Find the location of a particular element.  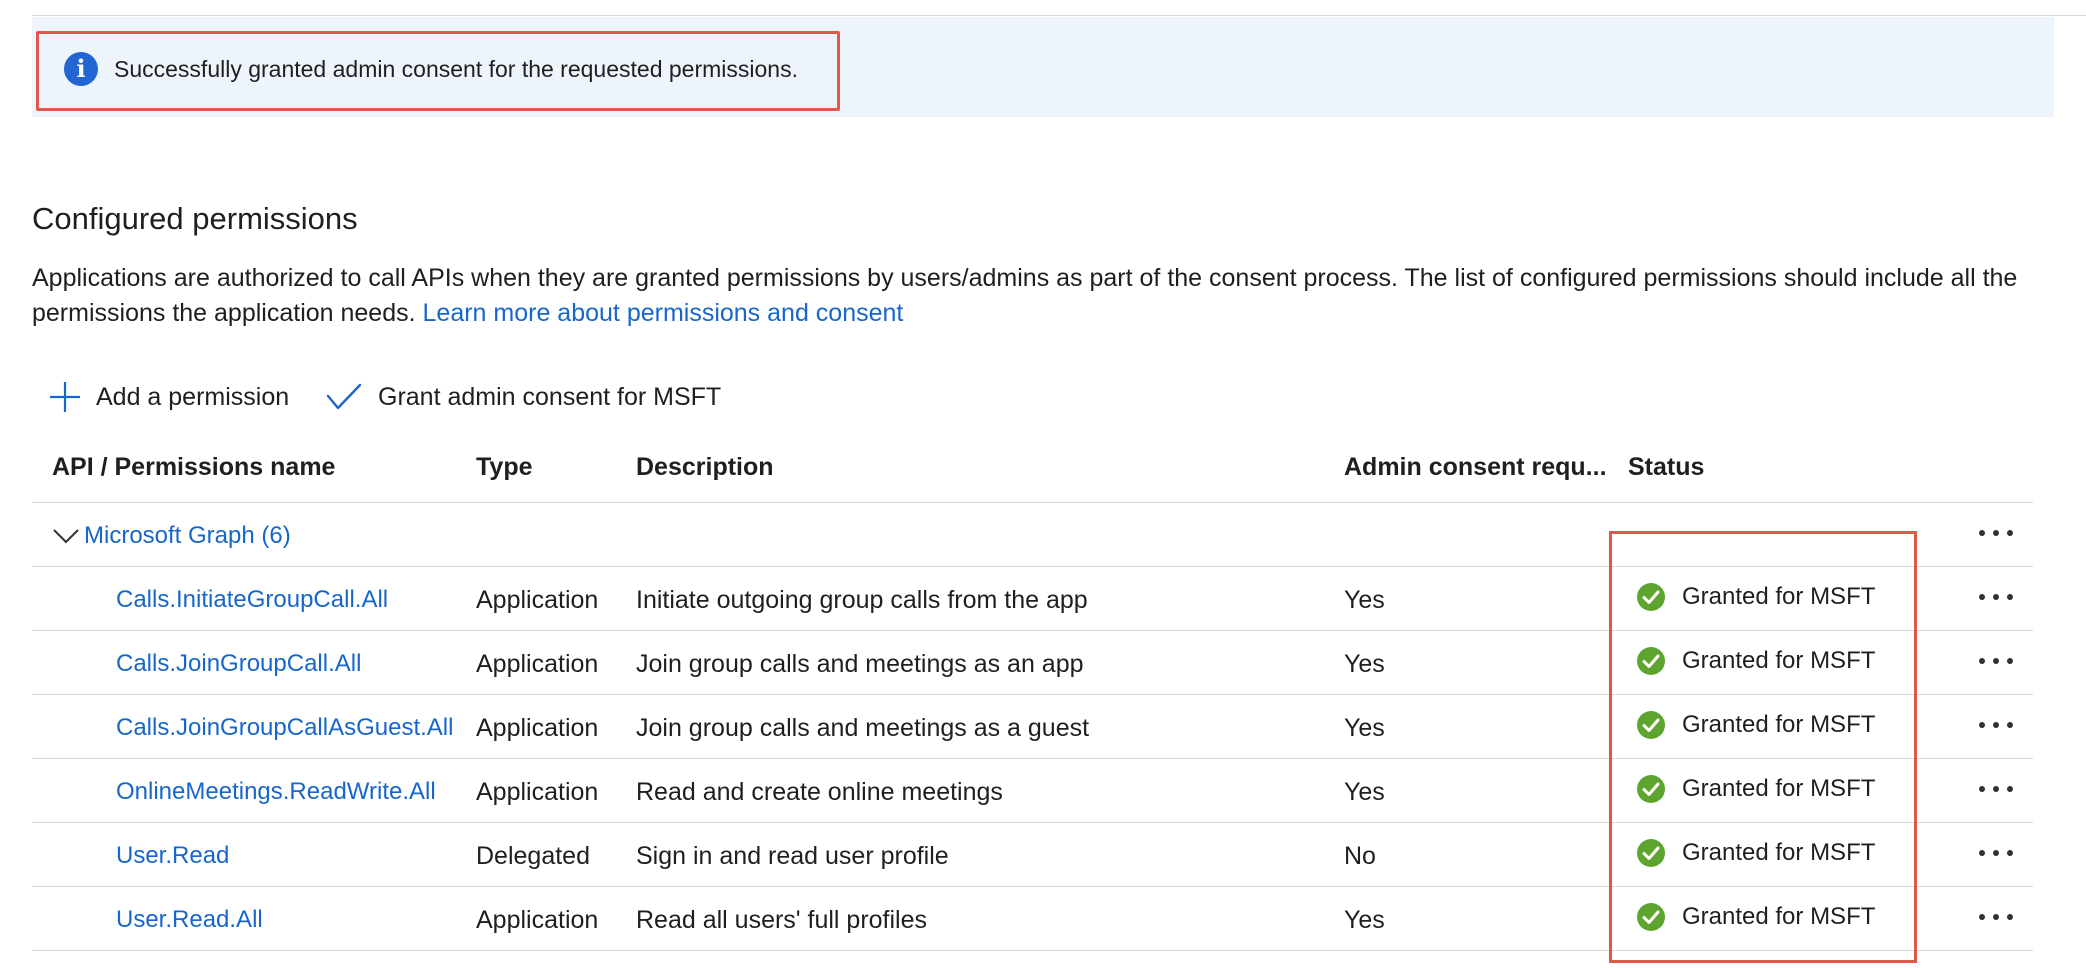

permission-name-link: User.Read.All is located at coordinates (189, 920).